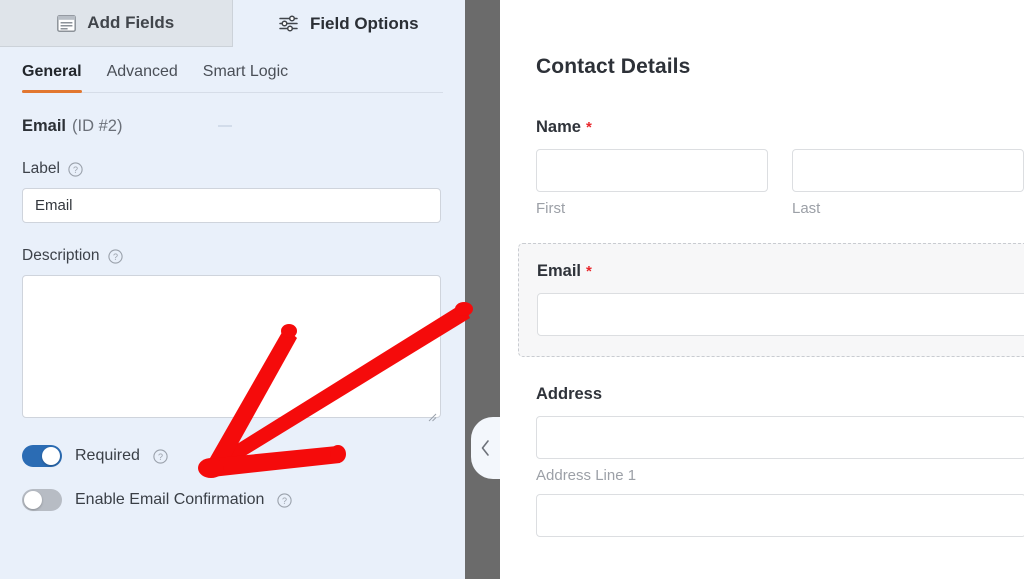  I want to click on subtab-smart-logic: Smart Logic, so click(245, 77).